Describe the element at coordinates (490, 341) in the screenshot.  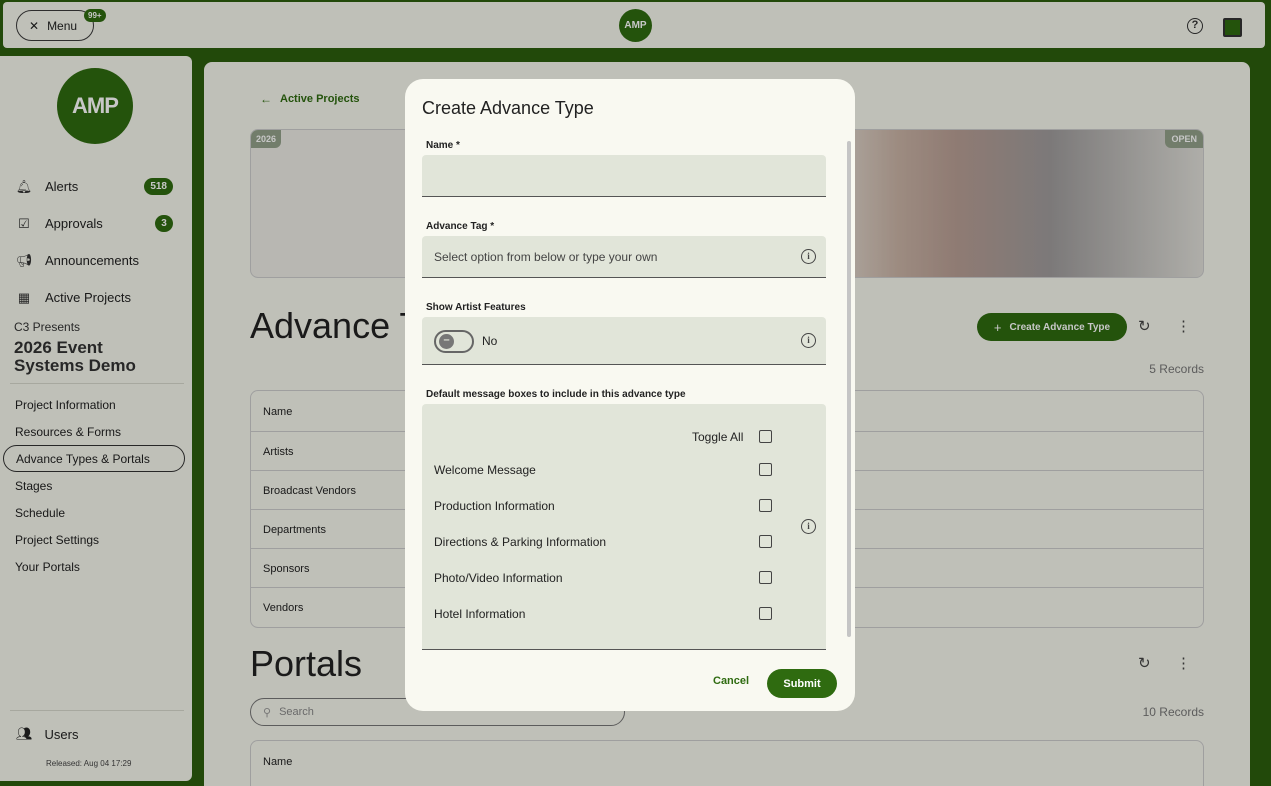
I see `artist-features-toggle-text: No` at that location.